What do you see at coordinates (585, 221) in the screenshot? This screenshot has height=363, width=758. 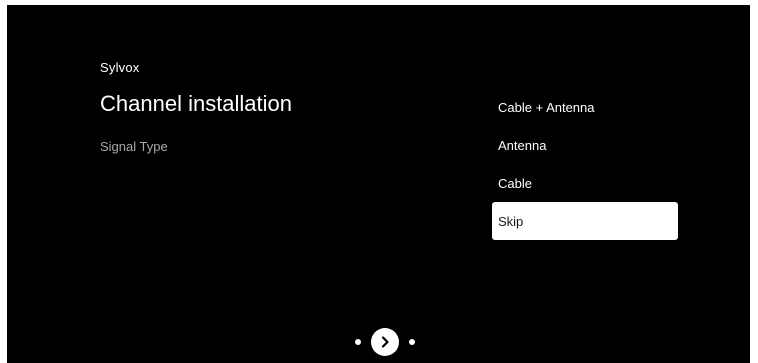 I see `option-skip: Skip` at bounding box center [585, 221].